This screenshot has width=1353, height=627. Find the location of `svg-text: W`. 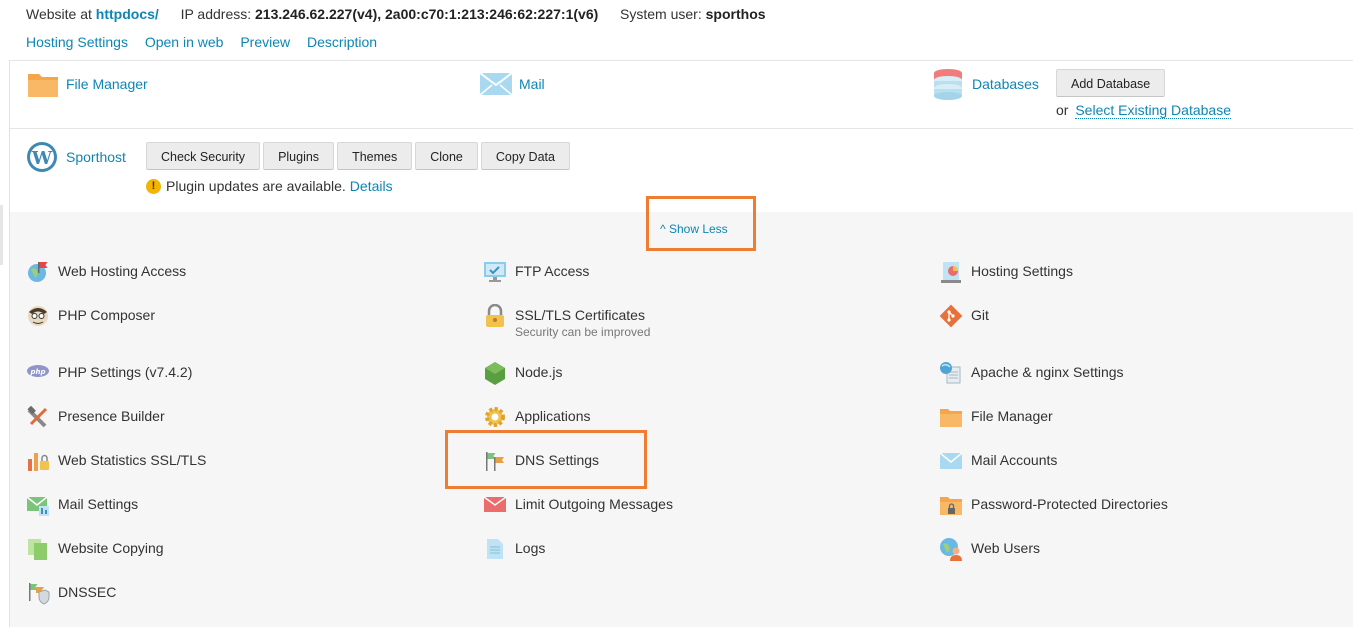

svg-text: W is located at coordinates (42, 158).